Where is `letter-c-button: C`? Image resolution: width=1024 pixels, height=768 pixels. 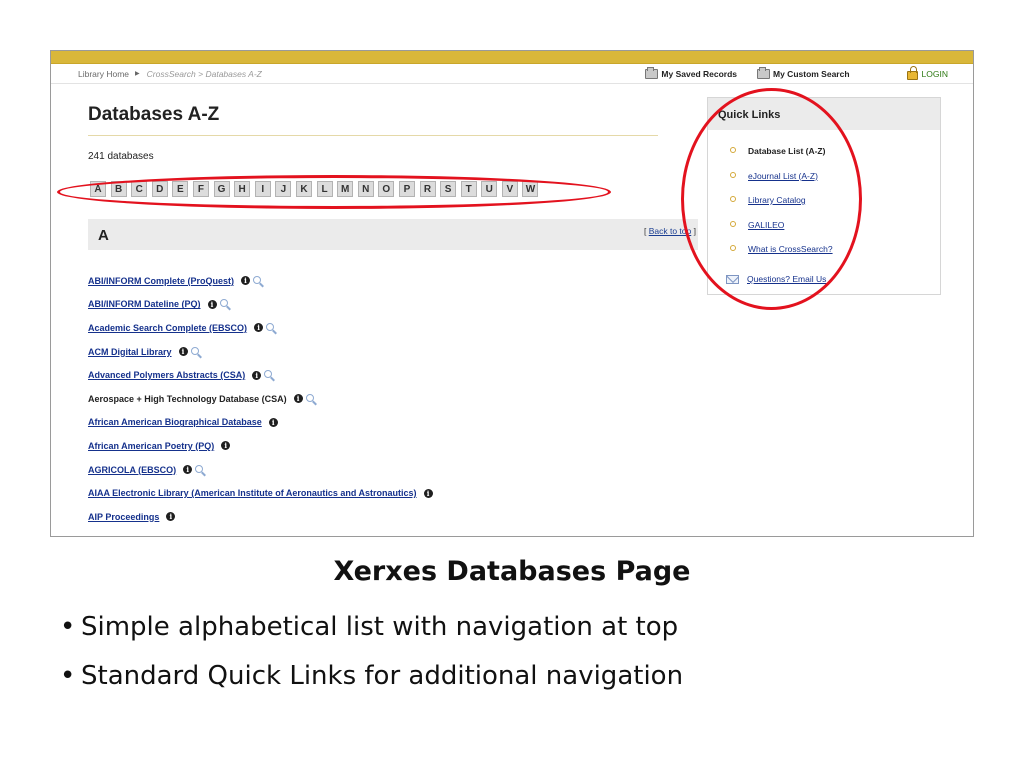 letter-c-button: C is located at coordinates (139, 189).